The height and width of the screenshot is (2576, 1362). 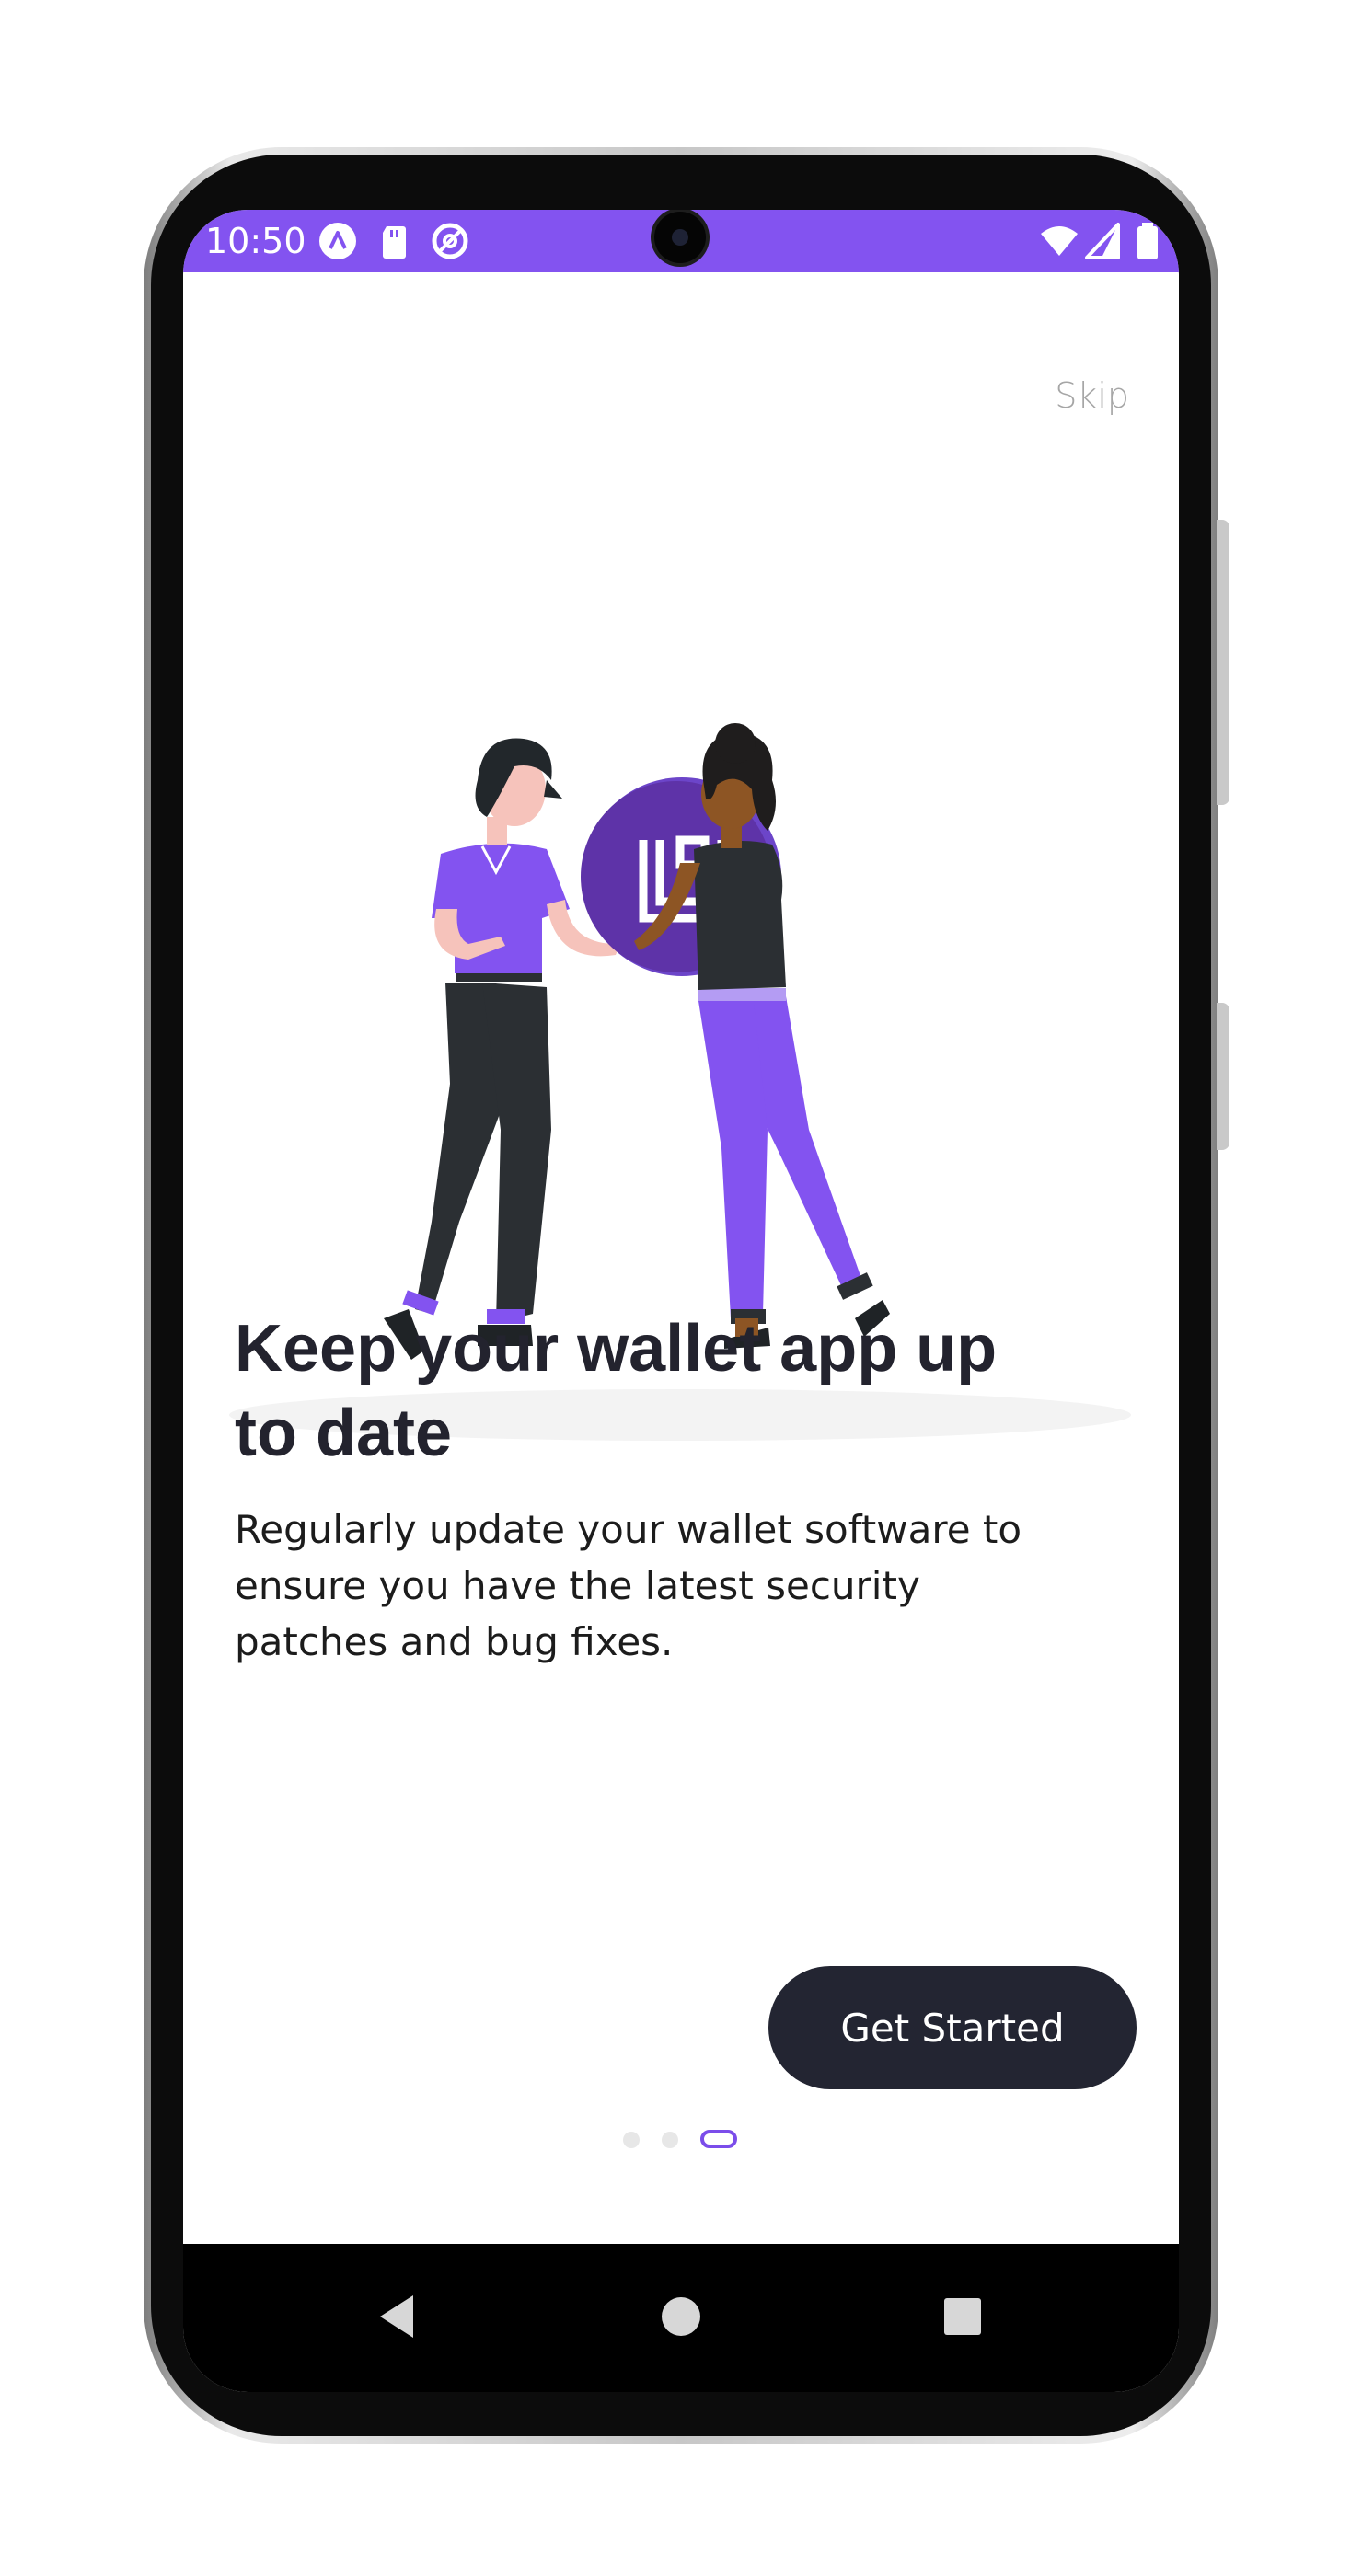 I want to click on skip-button: Skip, so click(x=1092, y=395).